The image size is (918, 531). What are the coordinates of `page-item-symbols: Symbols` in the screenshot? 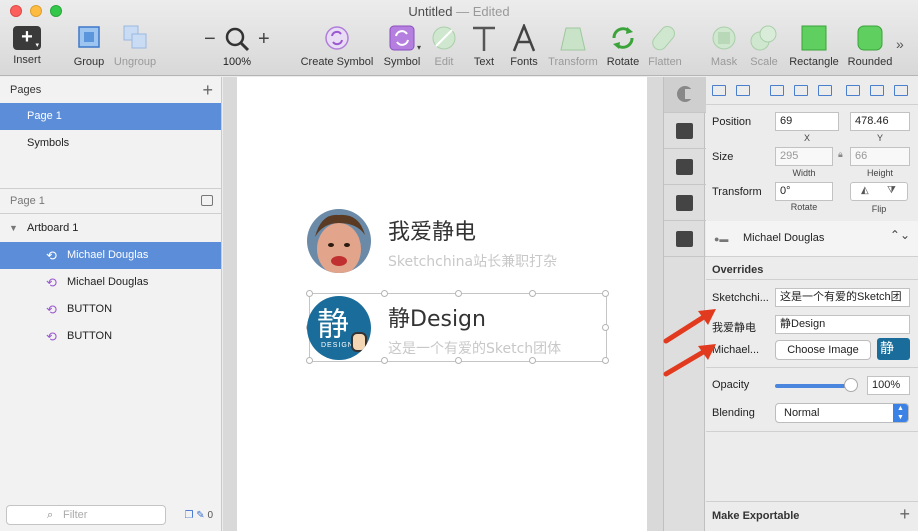 It's located at (110, 143).